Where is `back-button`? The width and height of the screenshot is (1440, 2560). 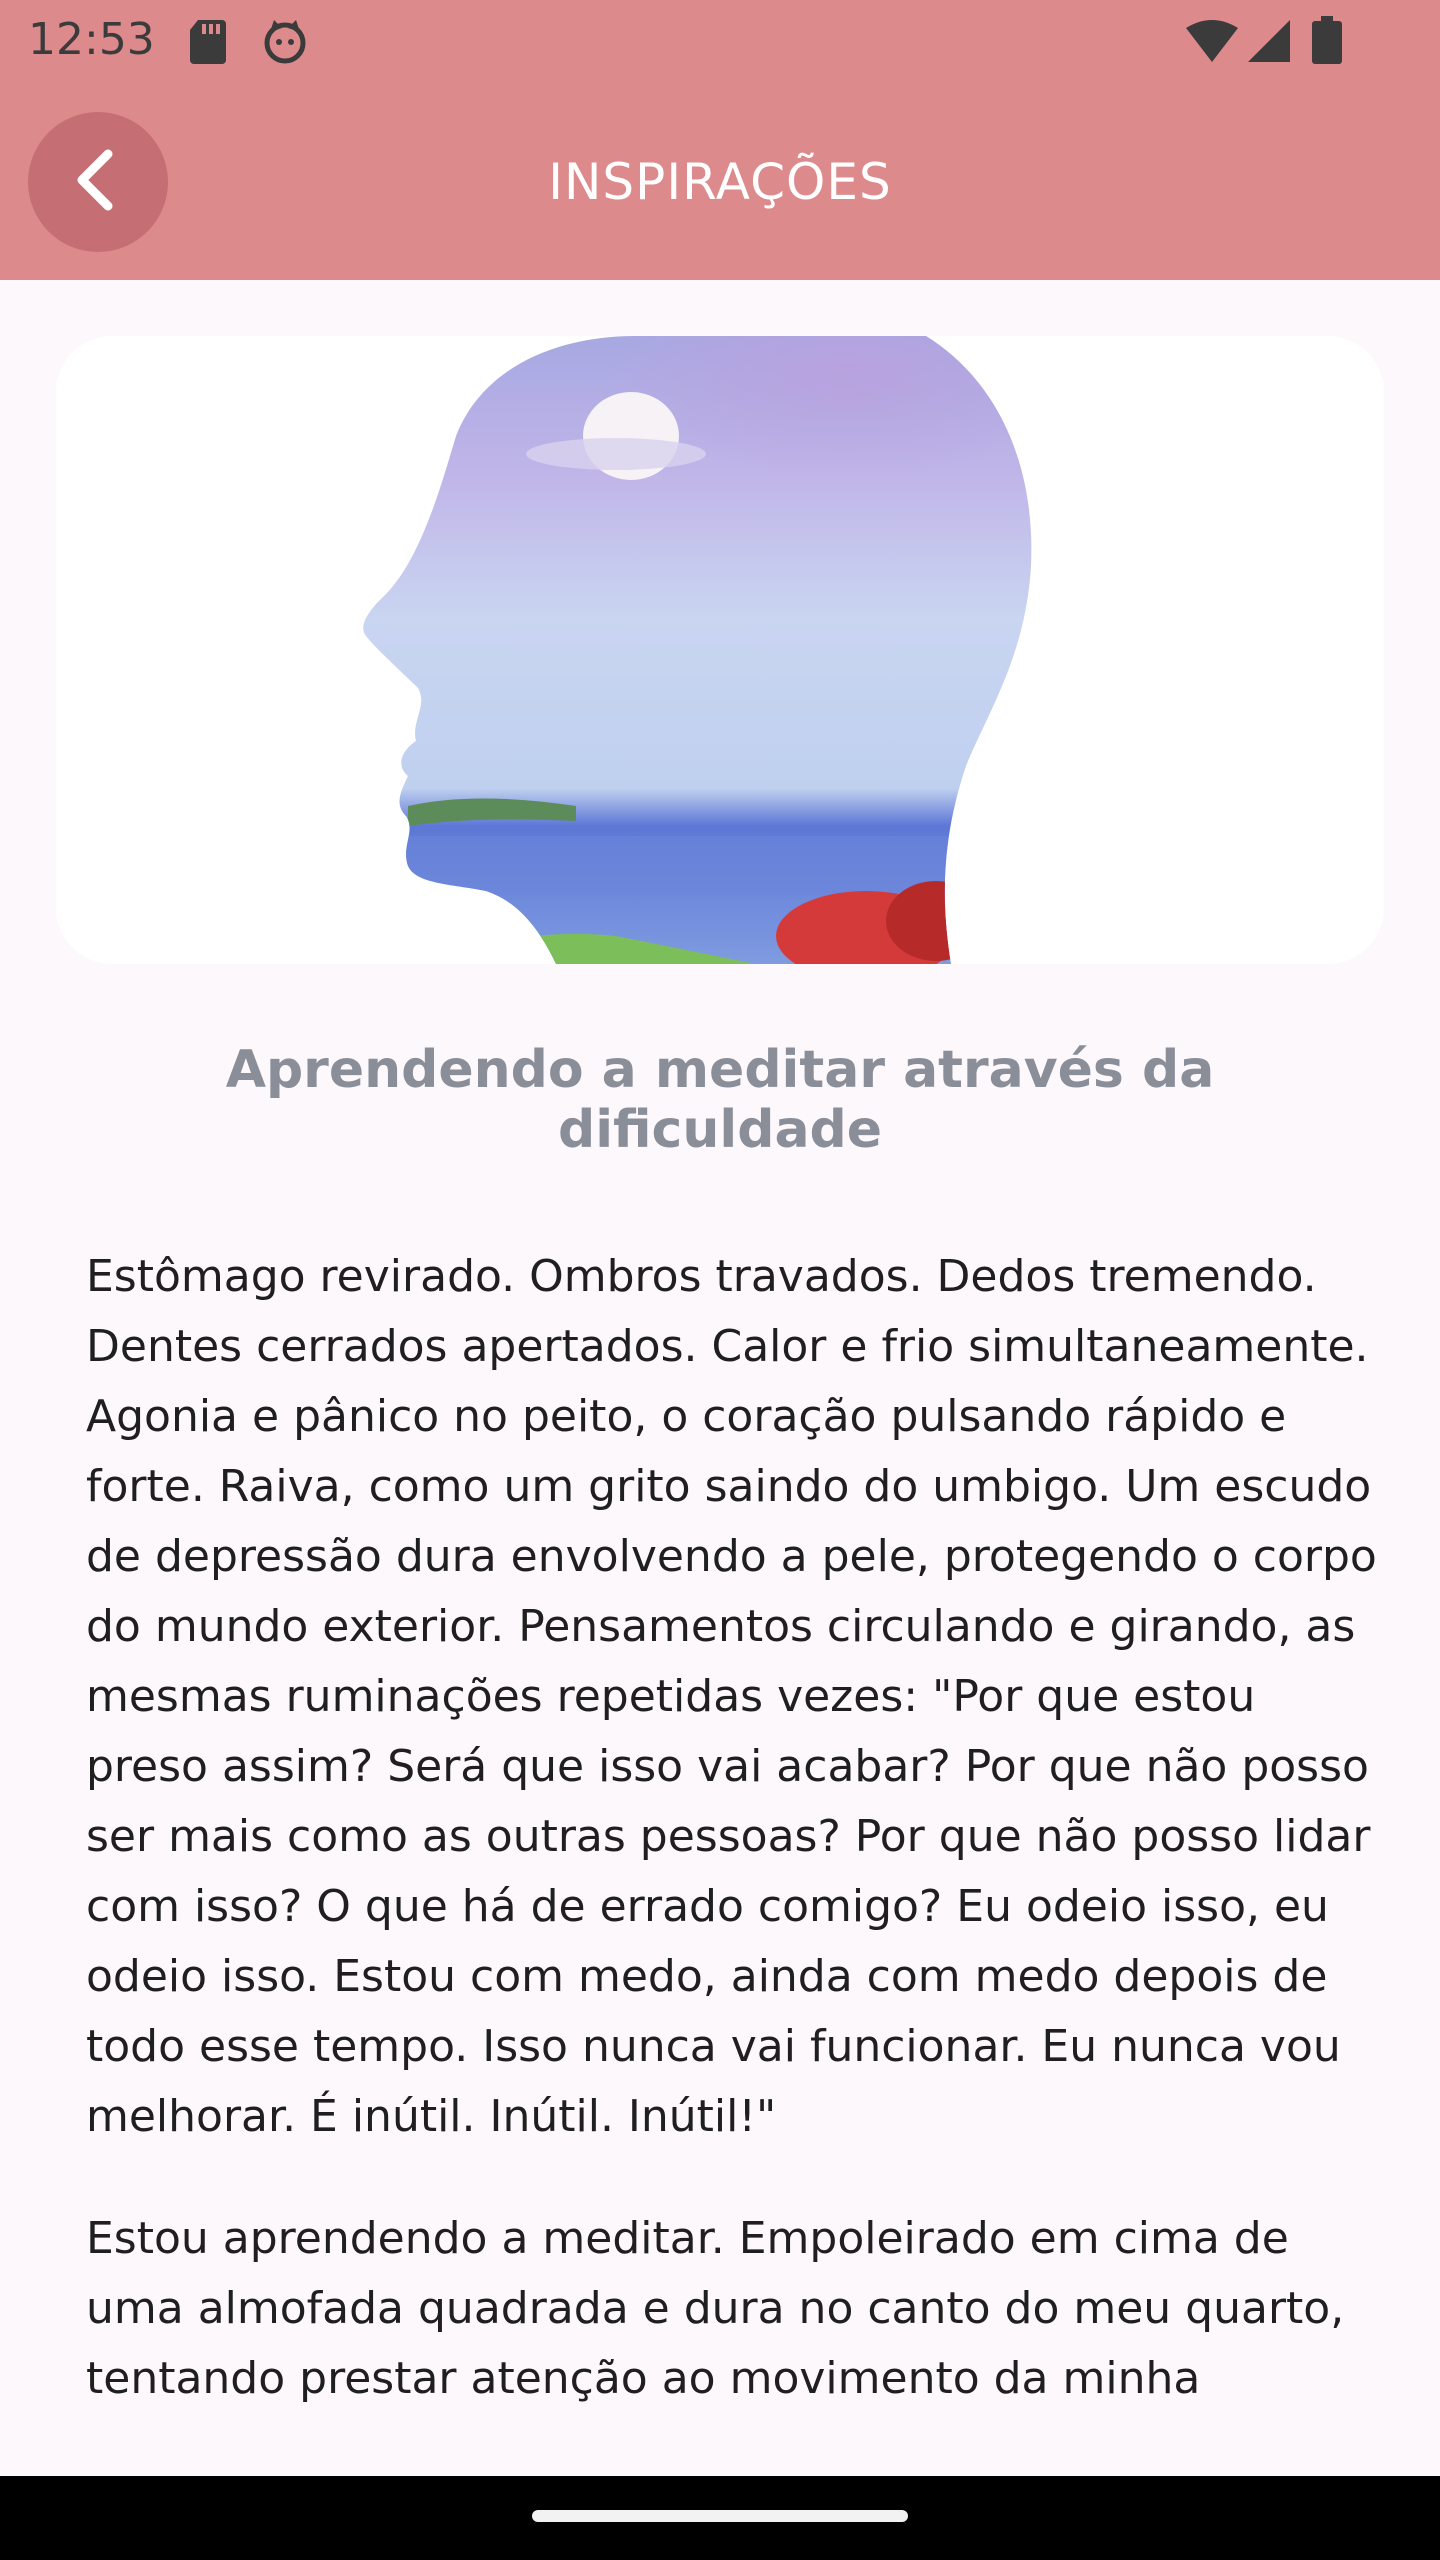
back-button is located at coordinates (98, 182).